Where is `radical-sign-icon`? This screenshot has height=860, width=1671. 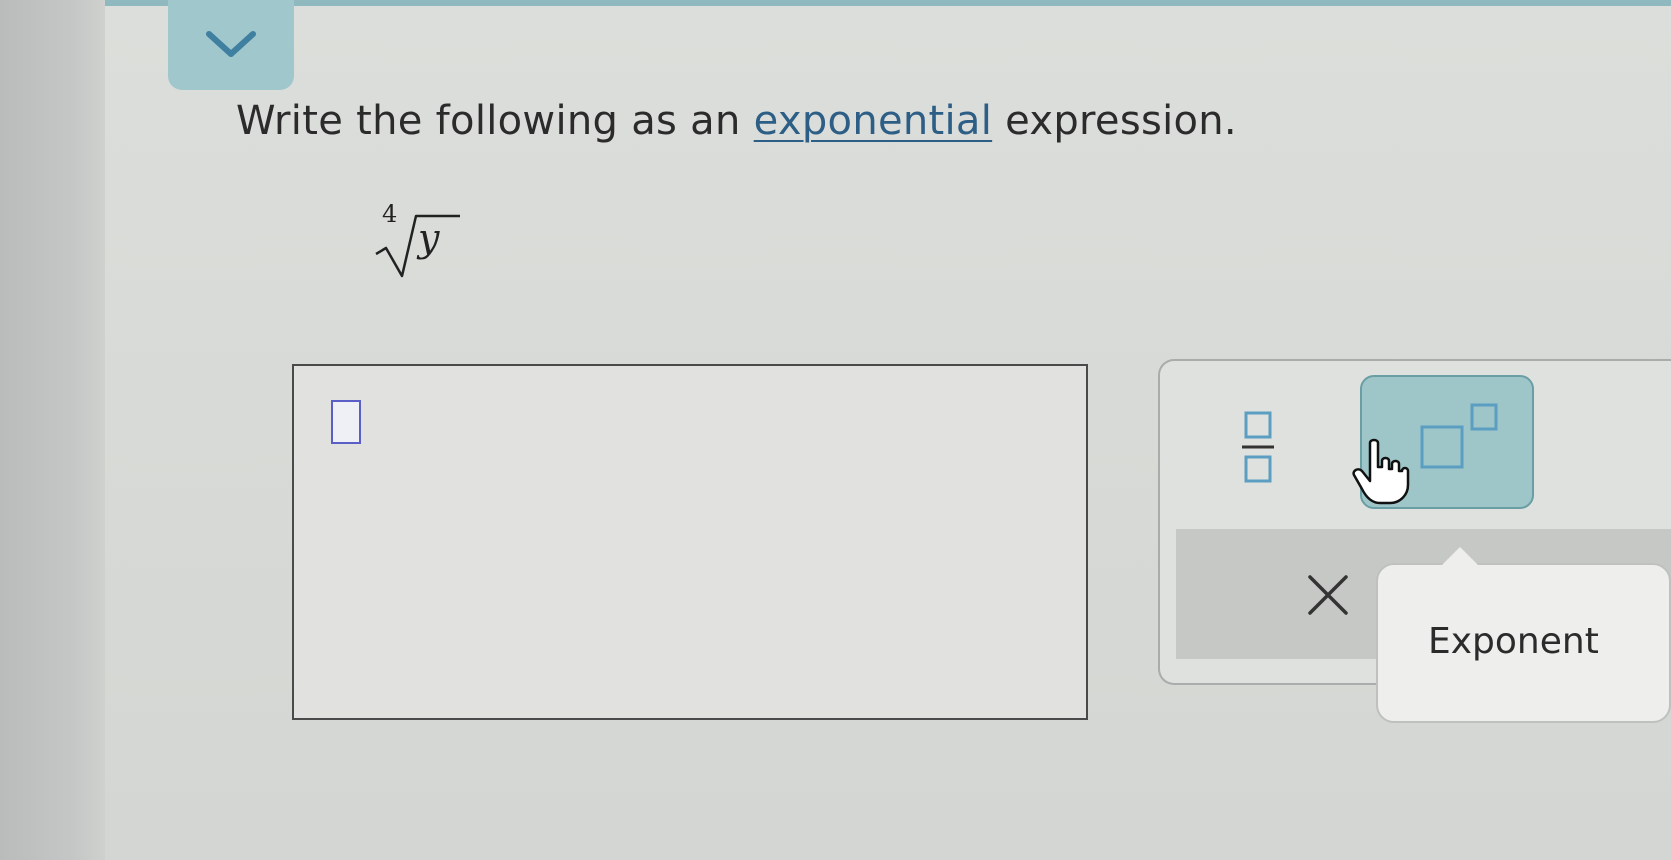
radical-sign-icon is located at coordinates (417, 246).